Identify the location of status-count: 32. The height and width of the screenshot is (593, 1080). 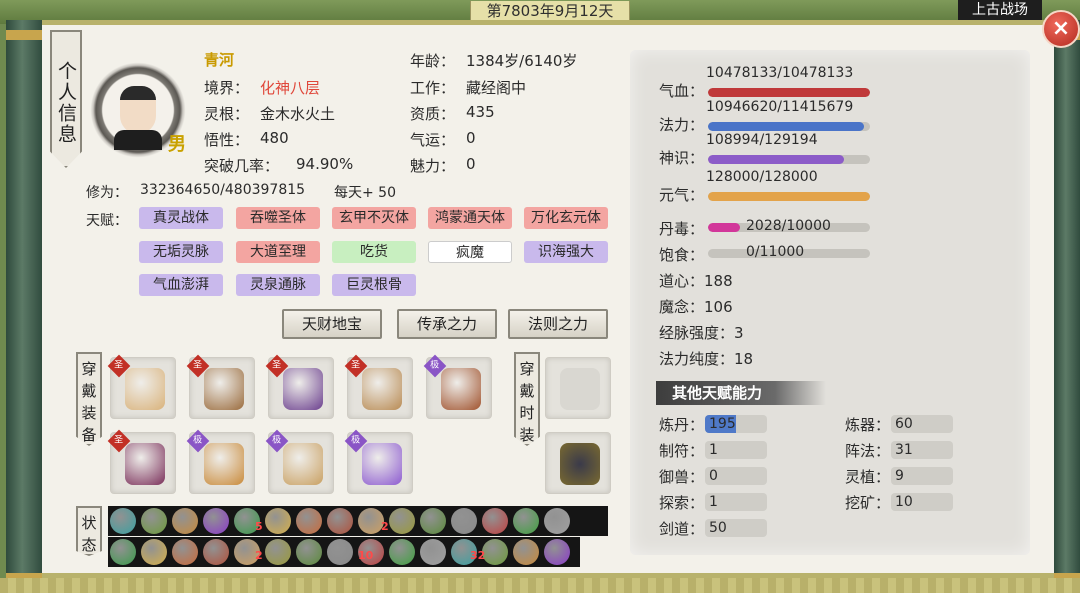
(478, 555).